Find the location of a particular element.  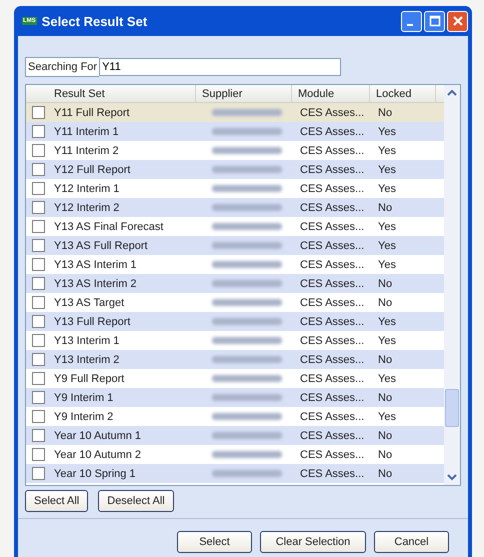

maximize-button is located at coordinates (434, 21).